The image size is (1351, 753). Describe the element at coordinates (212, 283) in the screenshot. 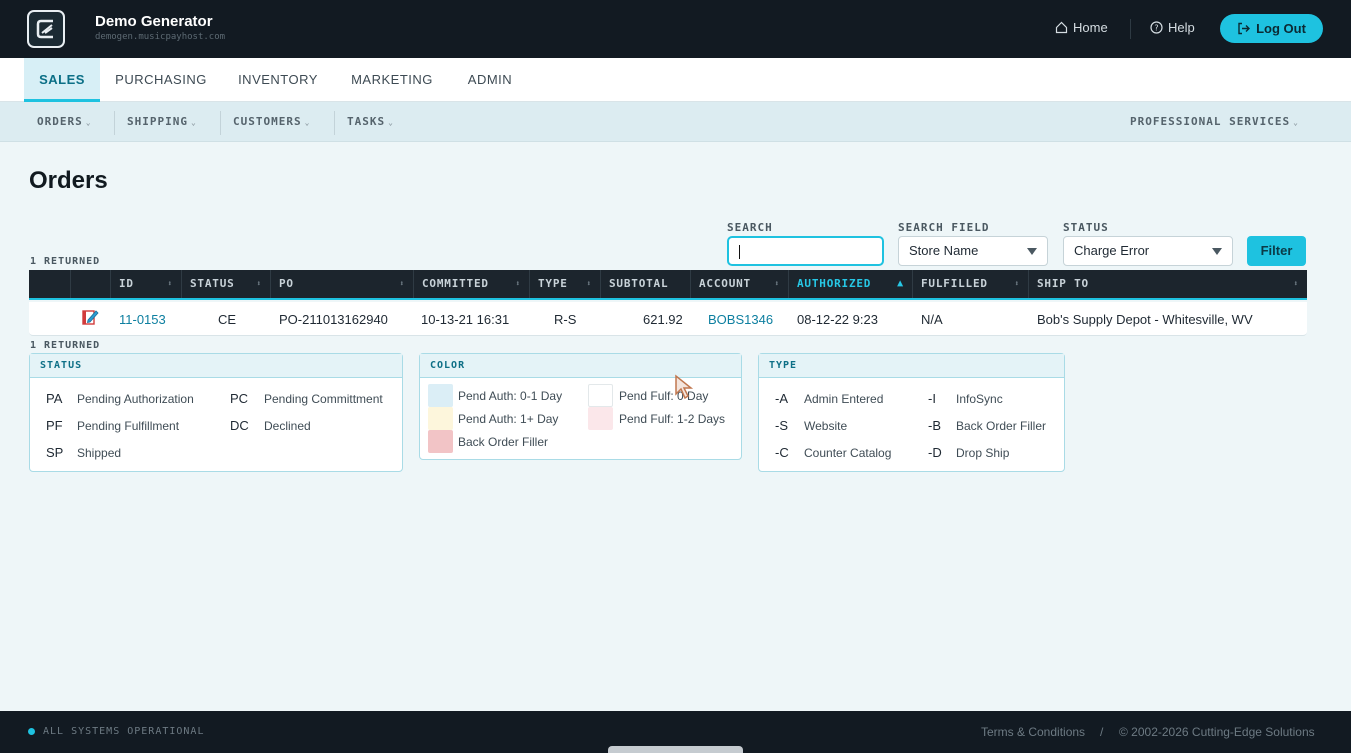

I see `column-label: STATUS` at that location.